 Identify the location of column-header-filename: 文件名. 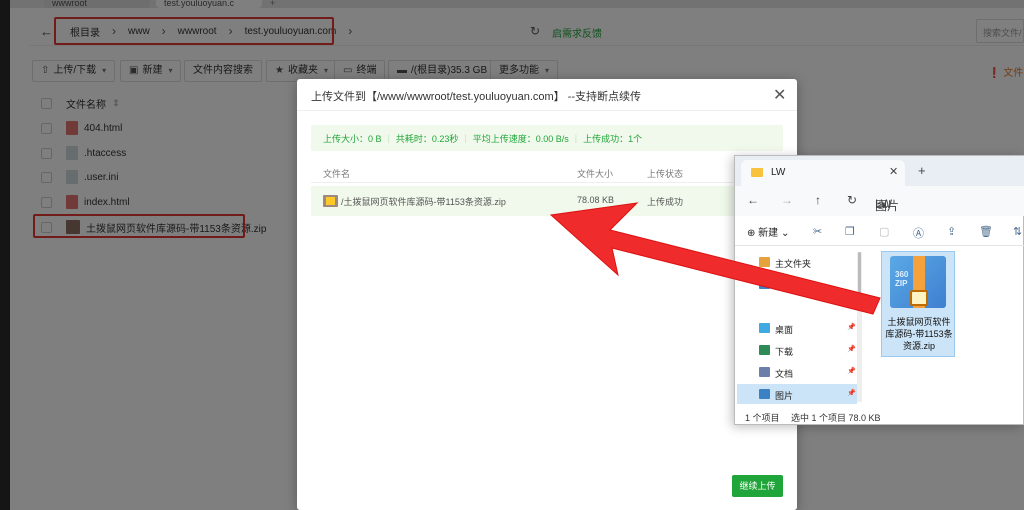
(337, 174).